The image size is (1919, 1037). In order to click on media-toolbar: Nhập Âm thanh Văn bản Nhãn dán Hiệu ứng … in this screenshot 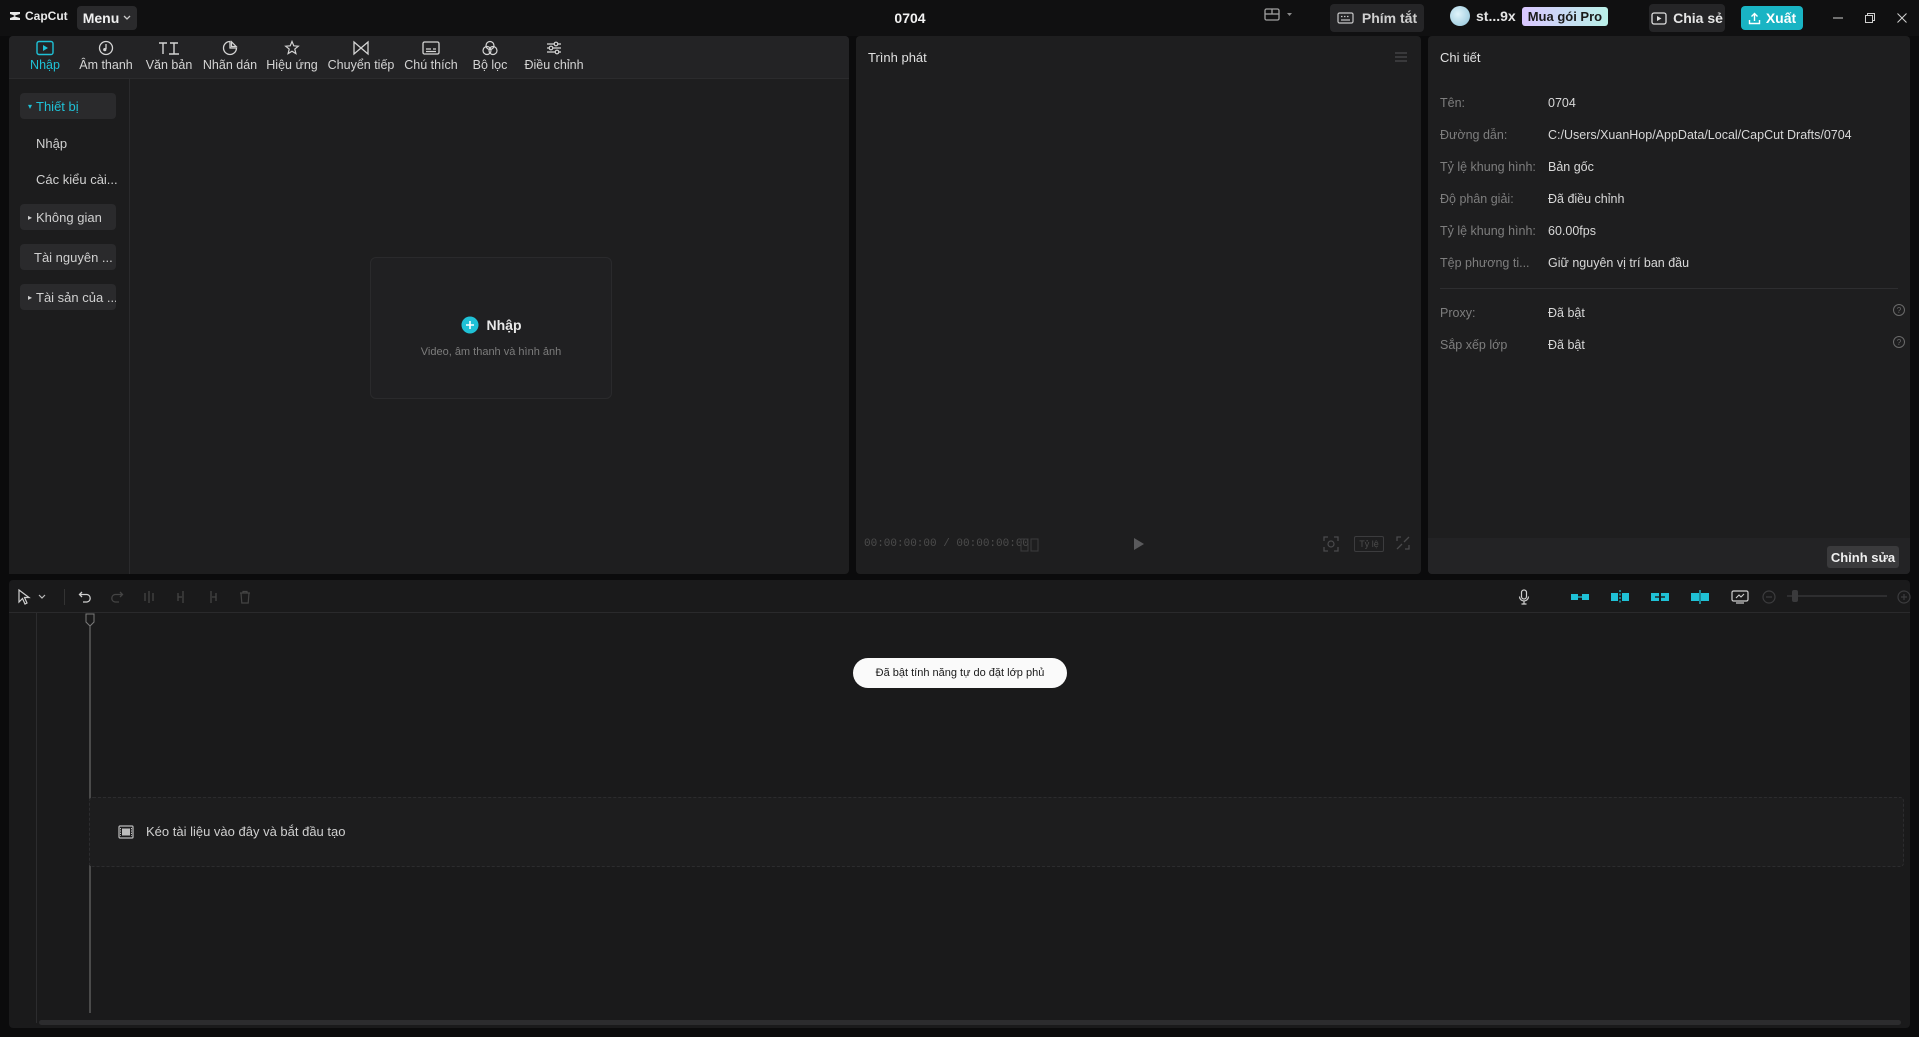, I will do `click(429, 57)`.